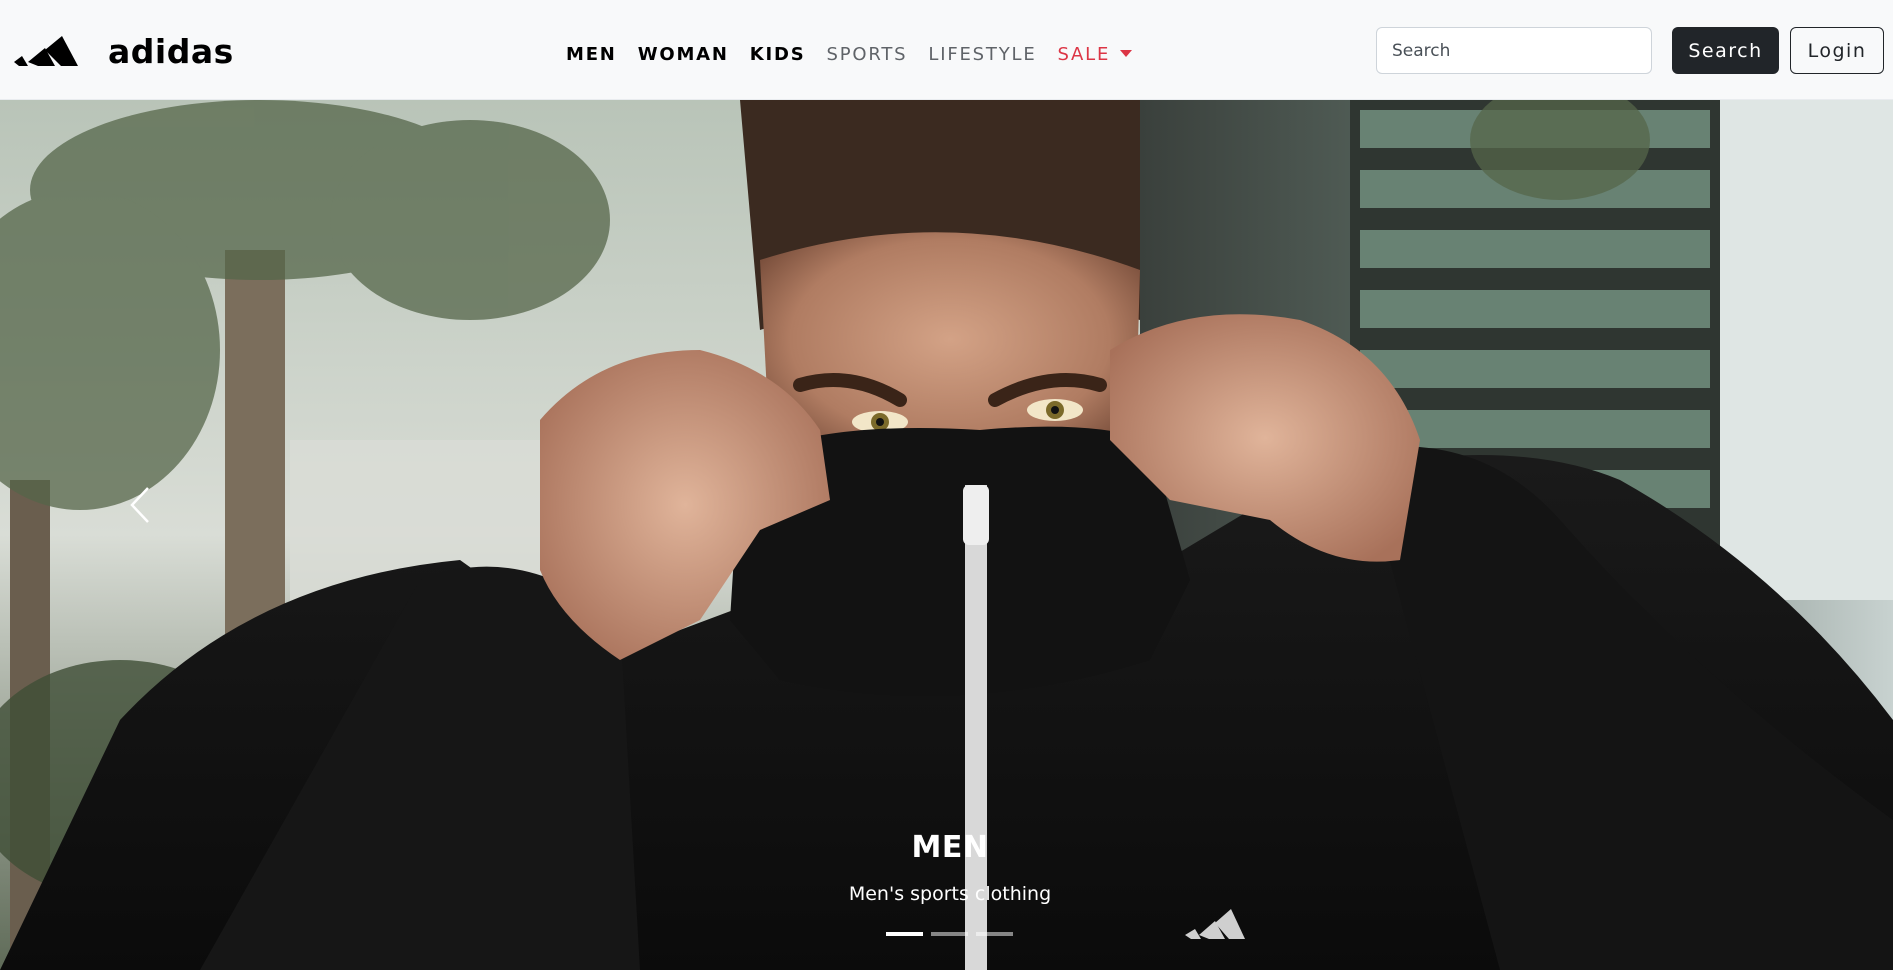  Describe the element at coordinates (1725, 50) in the screenshot. I see `search-button: Search` at that location.